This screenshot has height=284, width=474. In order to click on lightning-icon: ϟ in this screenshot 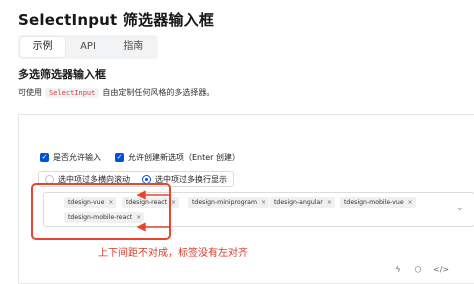, I will do `click(398, 269)`.